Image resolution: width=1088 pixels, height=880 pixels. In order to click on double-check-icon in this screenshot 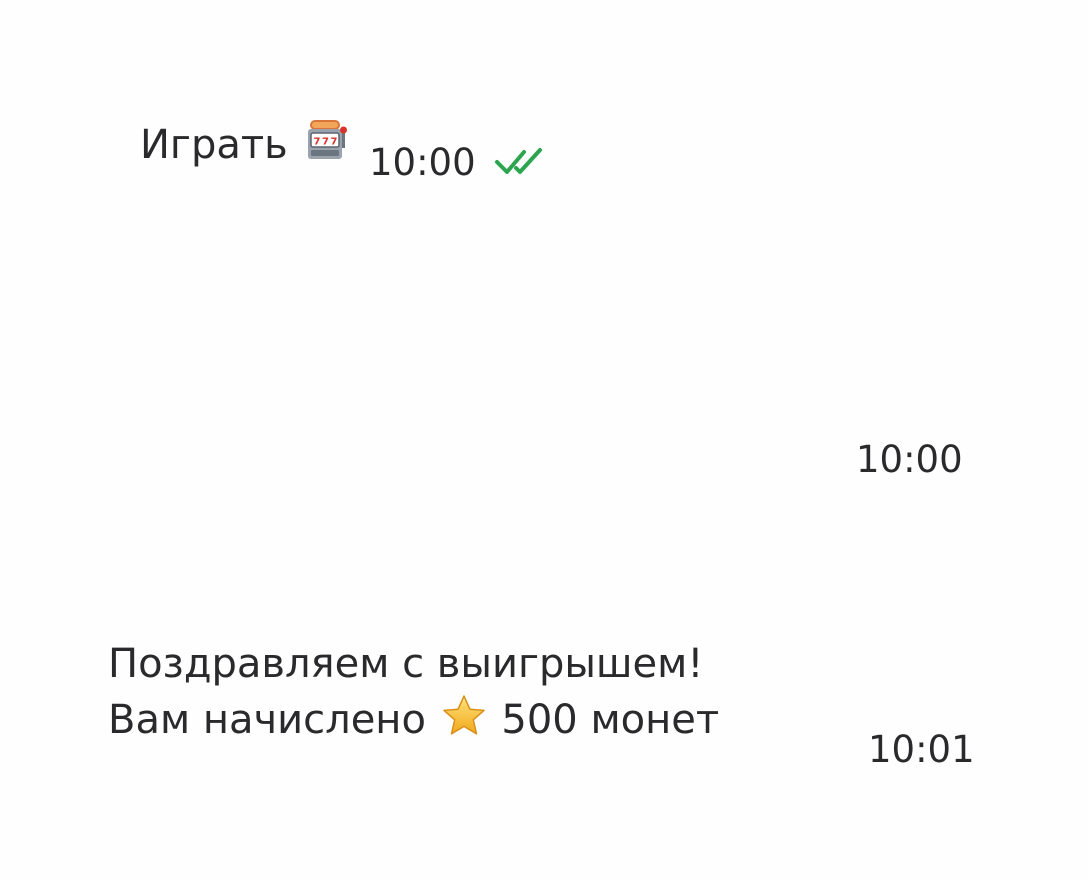, I will do `click(518, 161)`.